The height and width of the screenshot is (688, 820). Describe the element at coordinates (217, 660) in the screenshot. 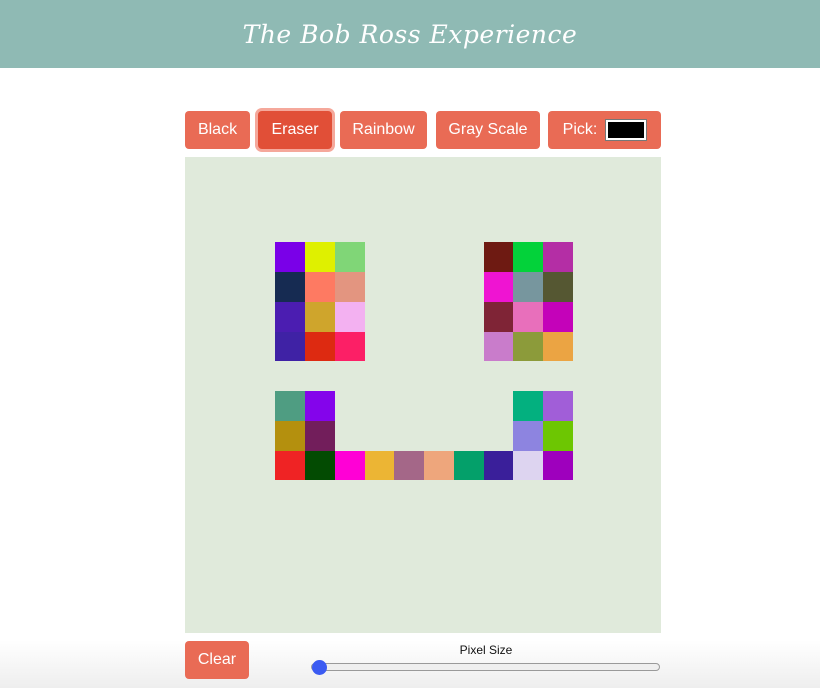

I see `clear-button: Clear` at that location.